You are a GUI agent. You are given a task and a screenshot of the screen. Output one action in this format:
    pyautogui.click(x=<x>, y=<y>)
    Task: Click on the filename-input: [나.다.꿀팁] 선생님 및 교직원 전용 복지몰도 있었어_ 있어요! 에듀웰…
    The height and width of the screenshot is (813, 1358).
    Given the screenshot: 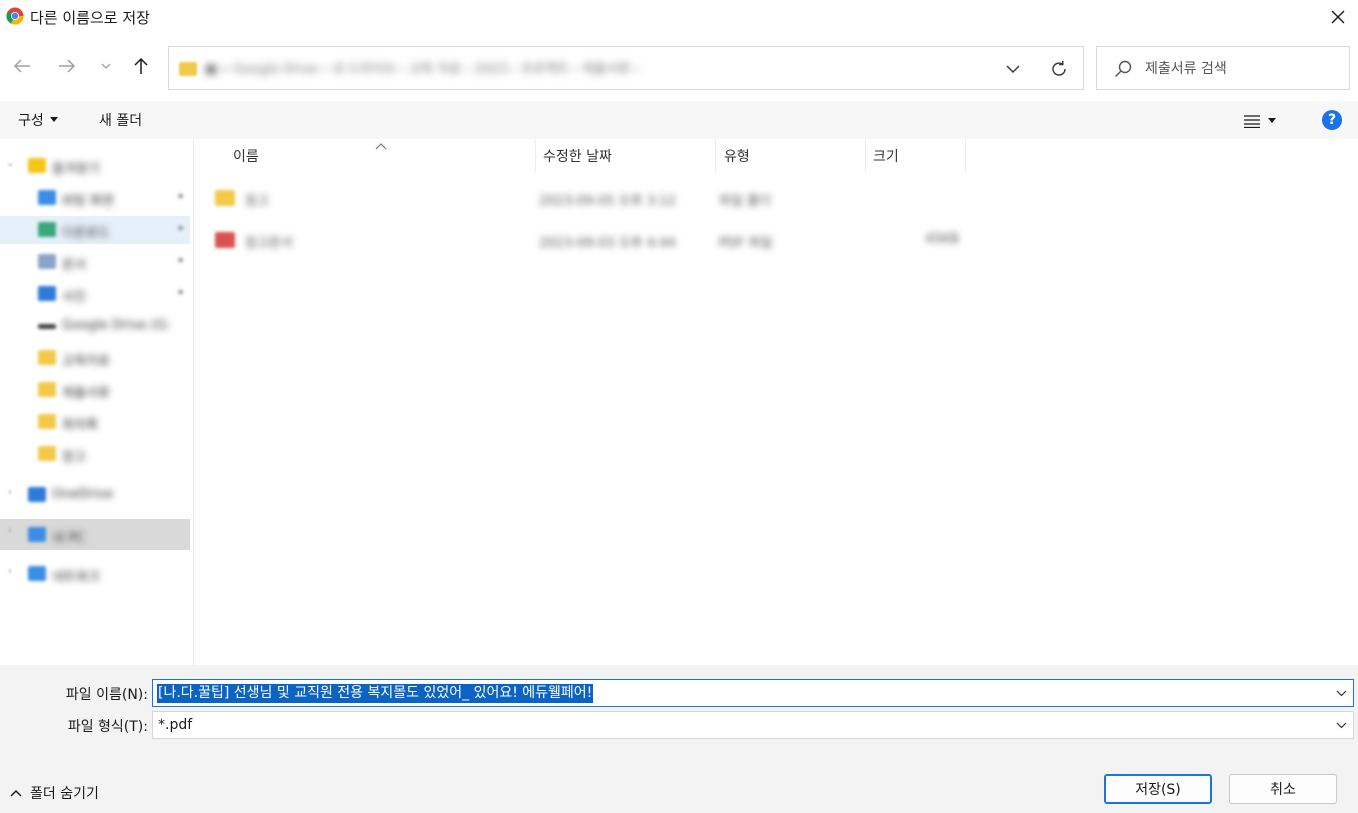 What is the action you would take?
    pyautogui.click(x=375, y=693)
    